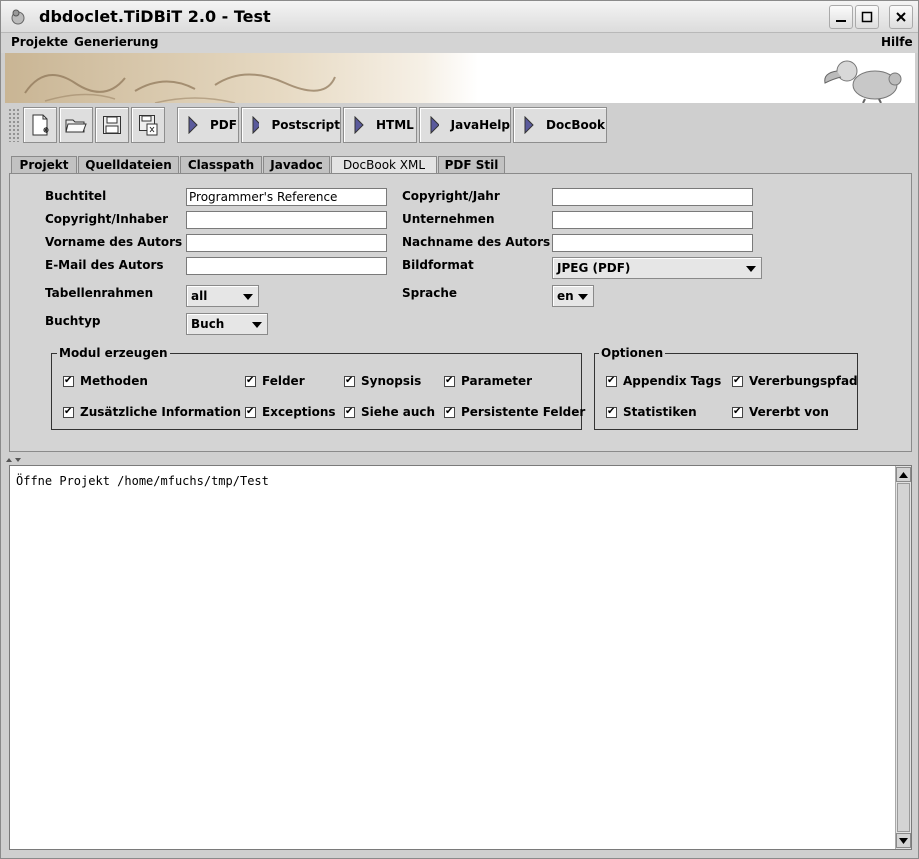 This screenshot has height=859, width=919. I want to click on html-button-label: HTML, so click(395, 125).